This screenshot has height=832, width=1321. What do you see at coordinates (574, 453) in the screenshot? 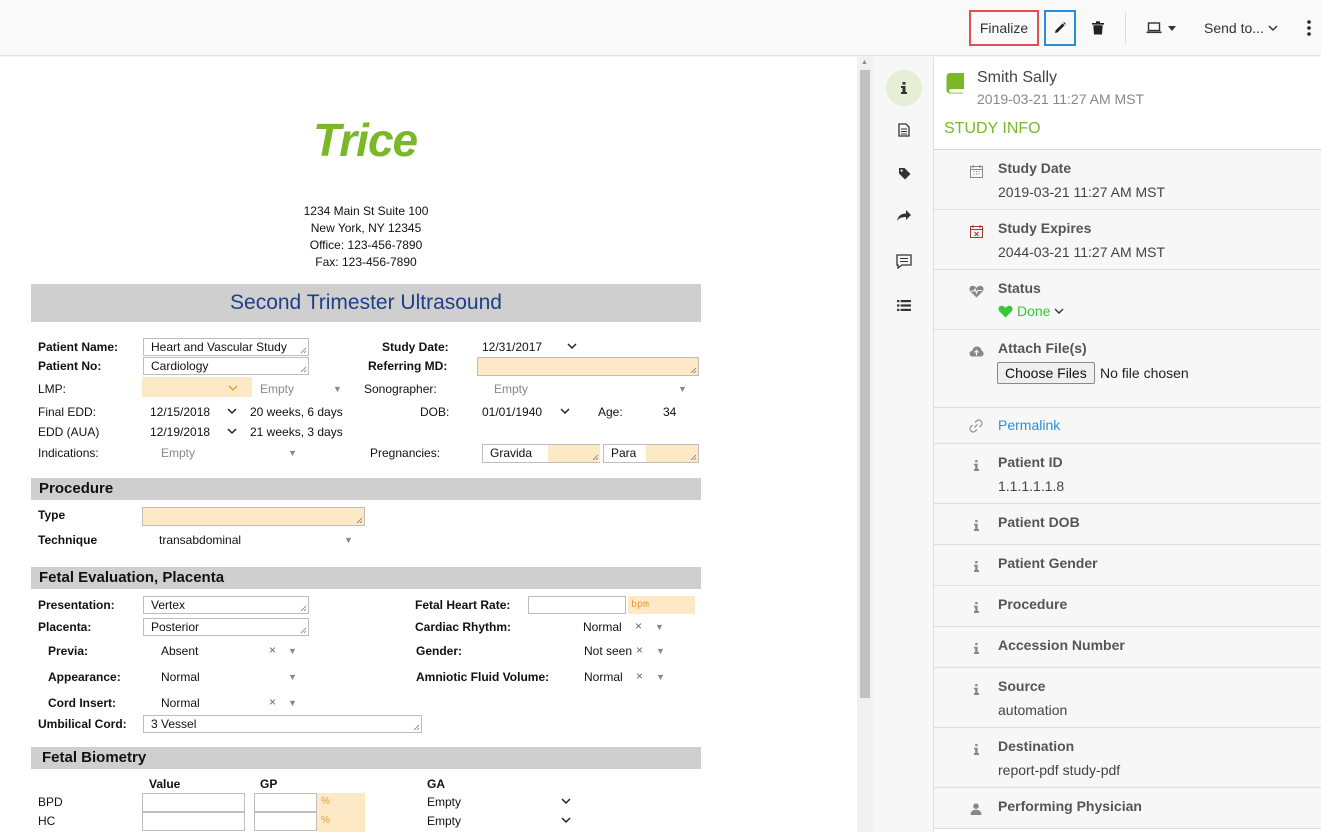
I see `gravida-input` at bounding box center [574, 453].